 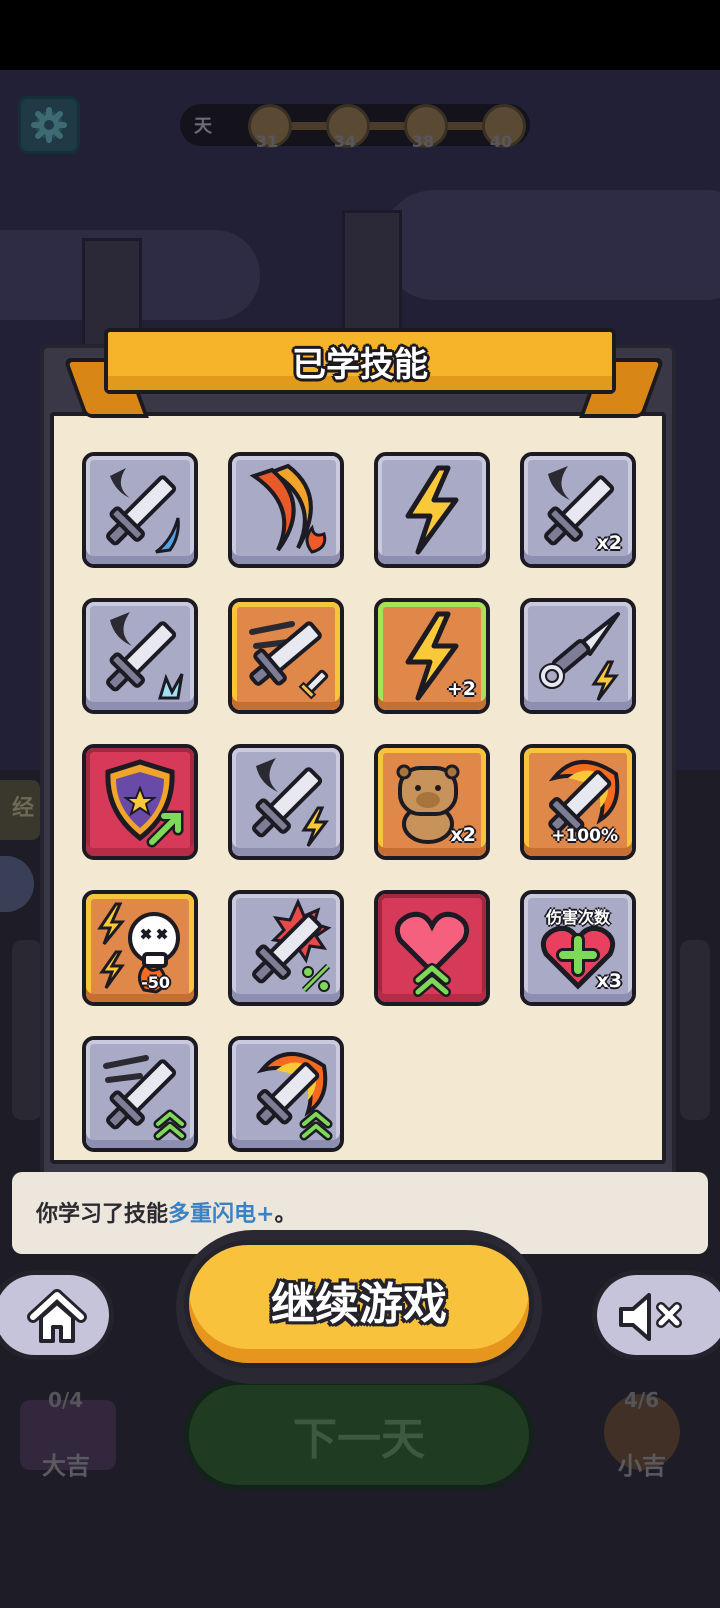 I want to click on mute-icon, so click(x=650, y=1317).